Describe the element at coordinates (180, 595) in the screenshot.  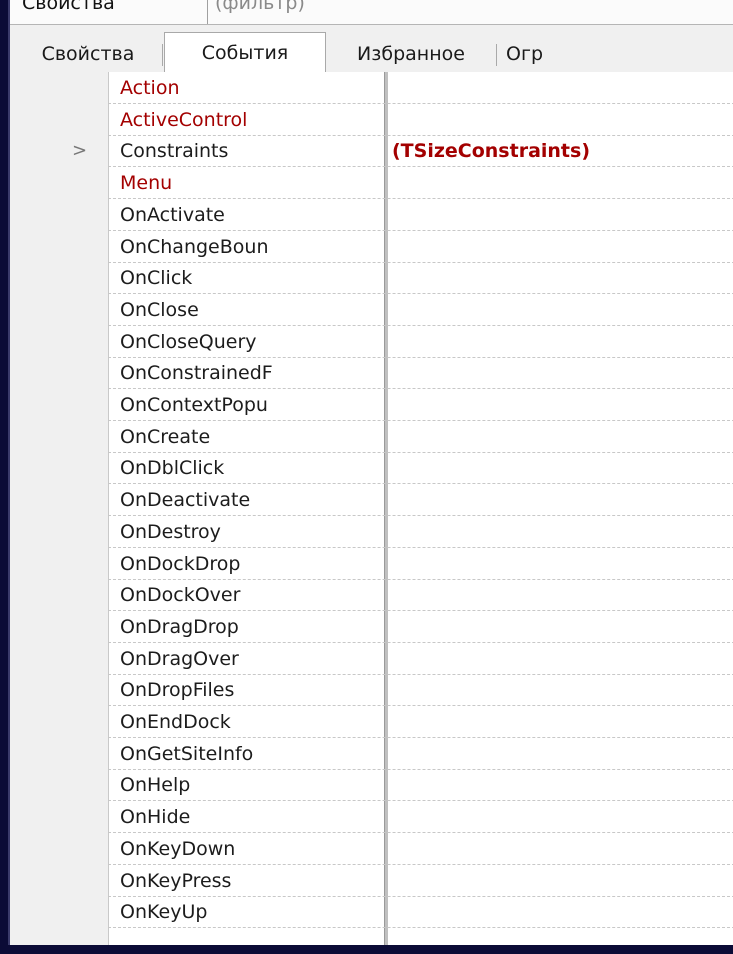
I see `property-name: OnDockOver` at that location.